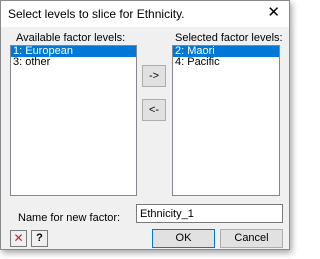 Image resolution: width=320 pixels, height=259 pixels. What do you see at coordinates (154, 76) in the screenshot?
I see `add-level-button: ->` at bounding box center [154, 76].